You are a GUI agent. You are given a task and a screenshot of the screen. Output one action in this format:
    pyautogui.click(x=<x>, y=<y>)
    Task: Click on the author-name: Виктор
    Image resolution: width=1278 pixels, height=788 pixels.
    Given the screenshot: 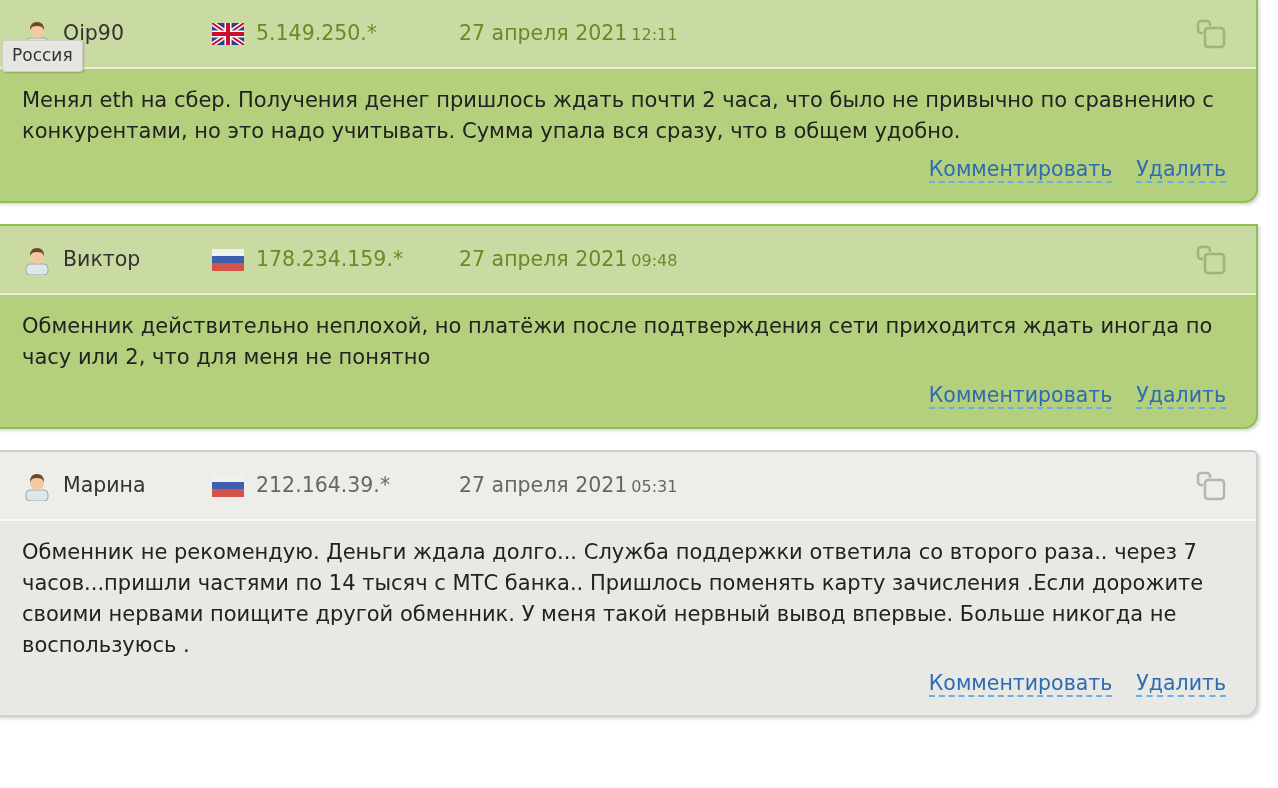 What is the action you would take?
    pyautogui.click(x=102, y=260)
    